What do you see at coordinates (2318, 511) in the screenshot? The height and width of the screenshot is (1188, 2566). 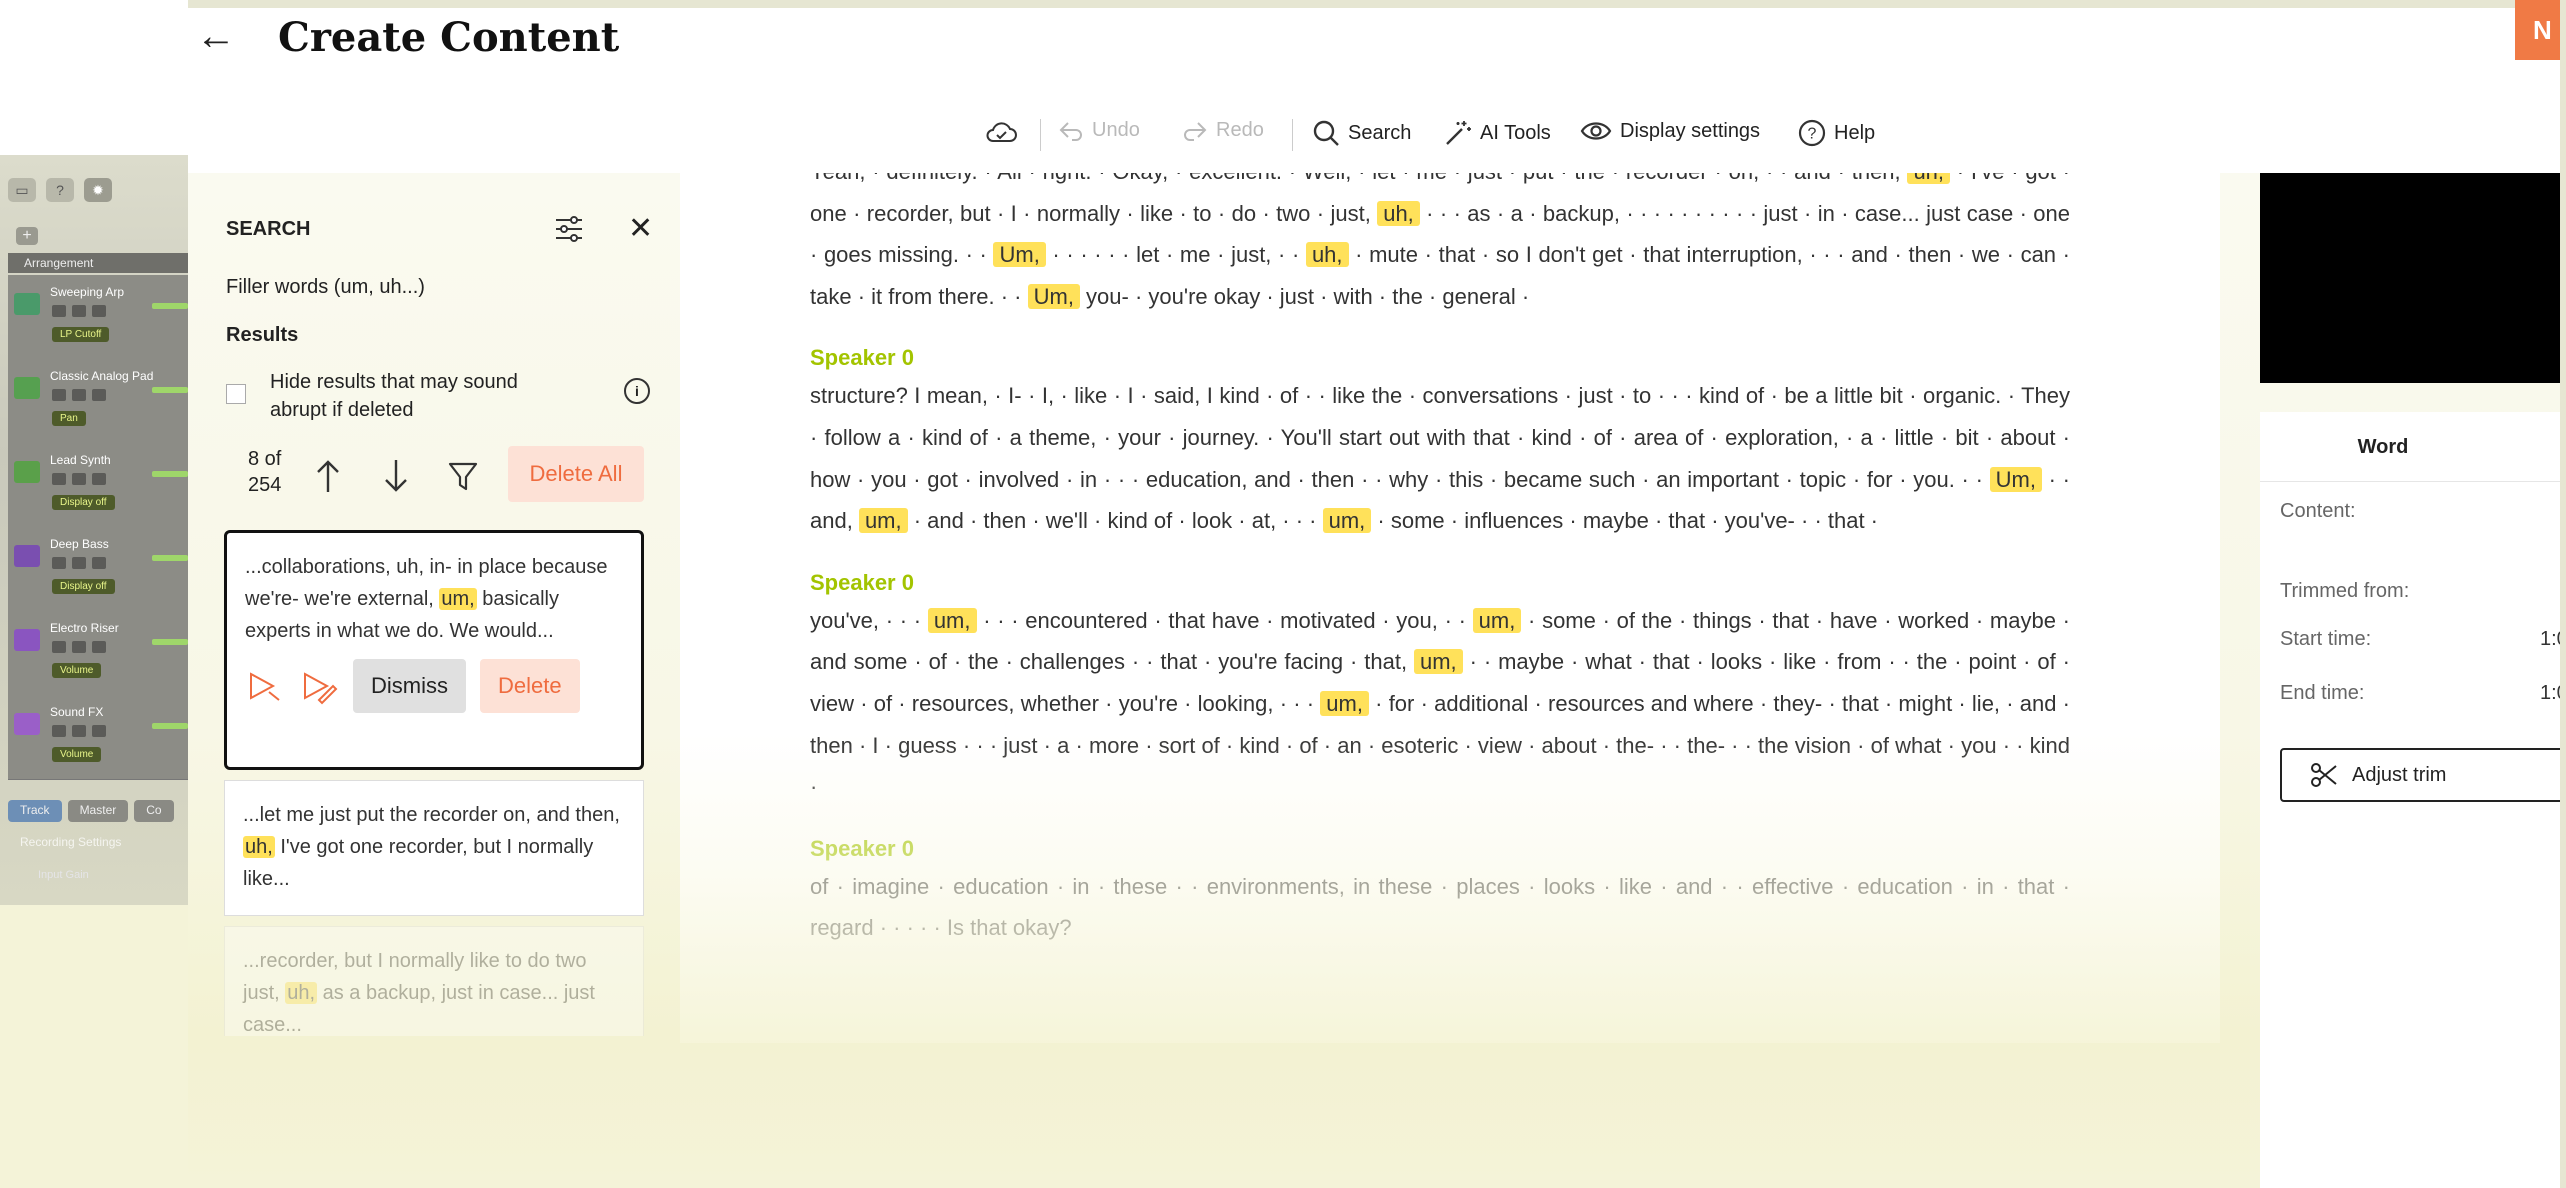 I see `content-label: Content:` at bounding box center [2318, 511].